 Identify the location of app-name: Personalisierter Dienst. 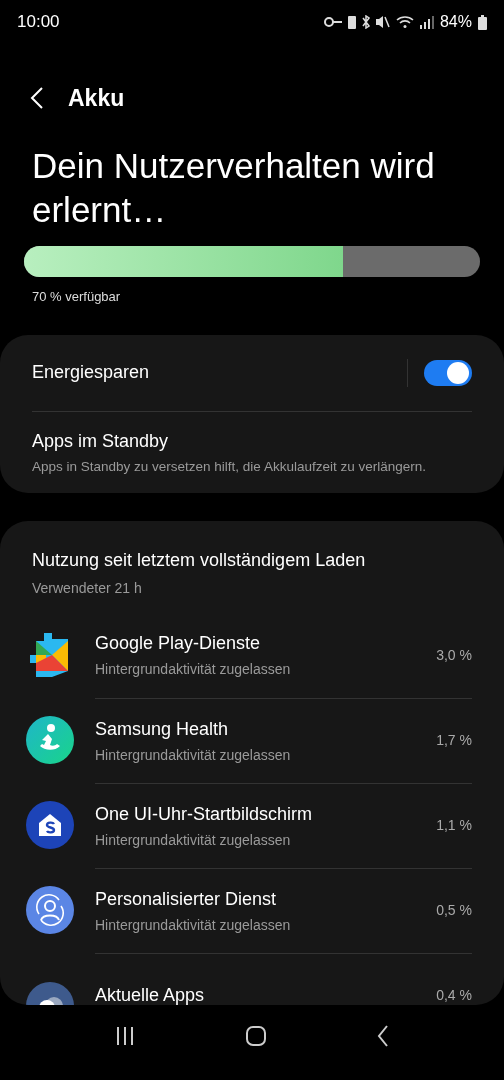
(186, 899).